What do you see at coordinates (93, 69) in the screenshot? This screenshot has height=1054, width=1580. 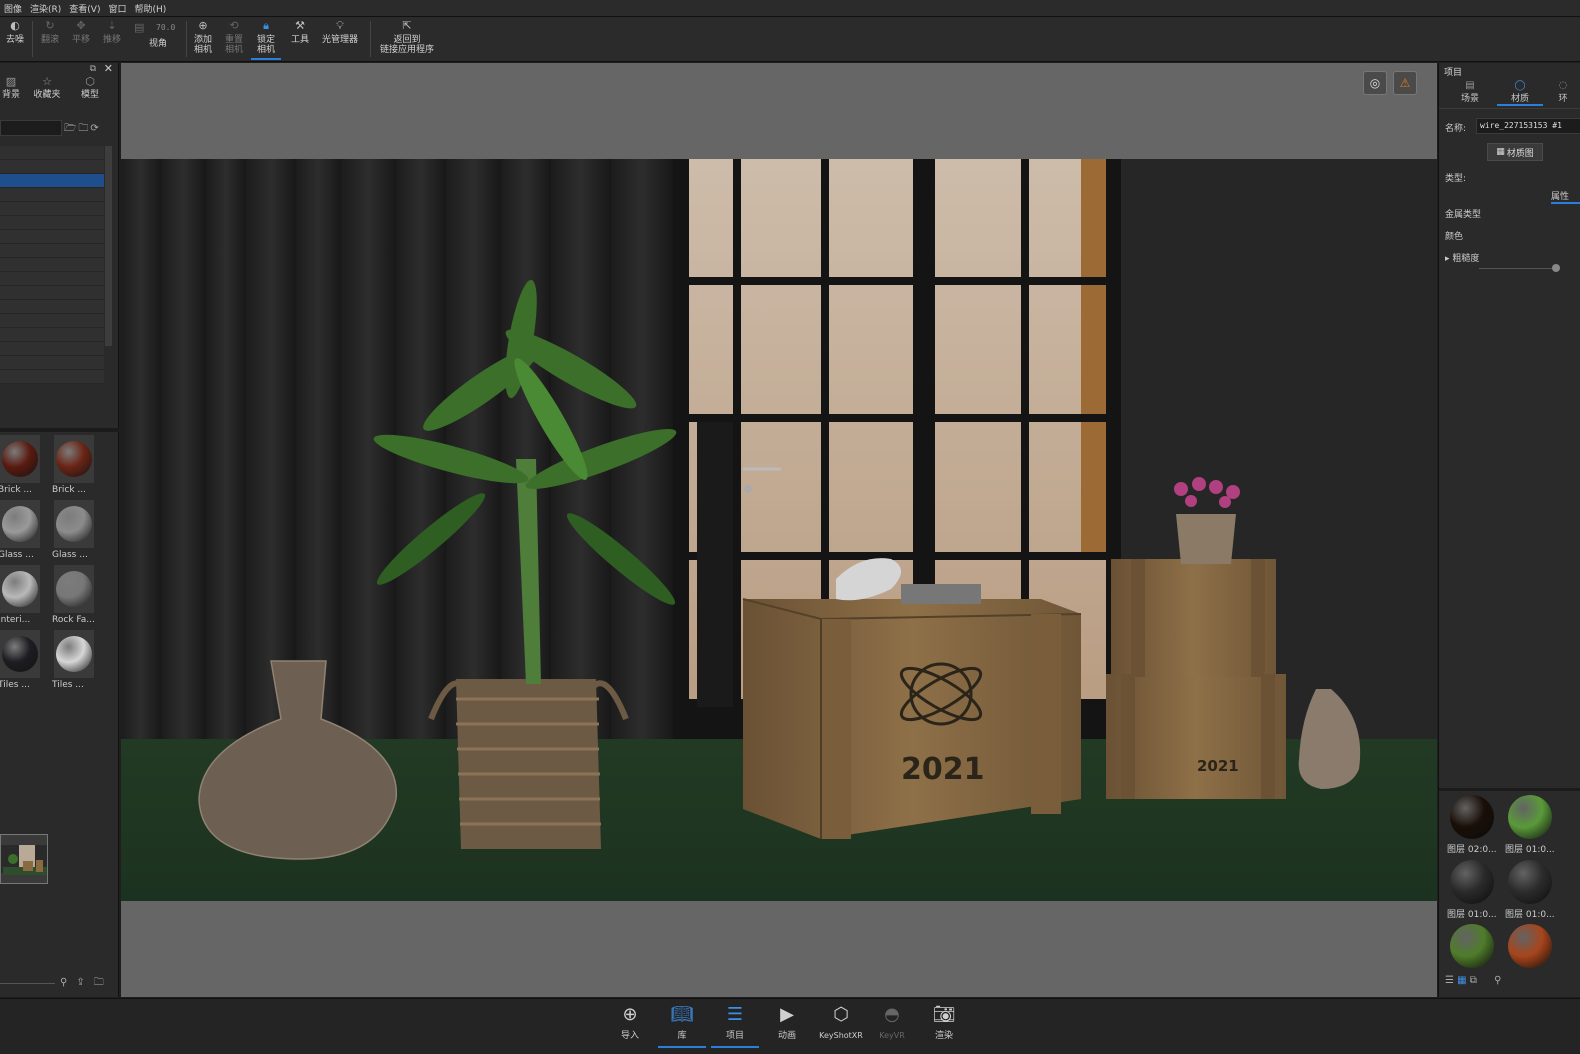 I see `undock-icon: ⧉` at bounding box center [93, 69].